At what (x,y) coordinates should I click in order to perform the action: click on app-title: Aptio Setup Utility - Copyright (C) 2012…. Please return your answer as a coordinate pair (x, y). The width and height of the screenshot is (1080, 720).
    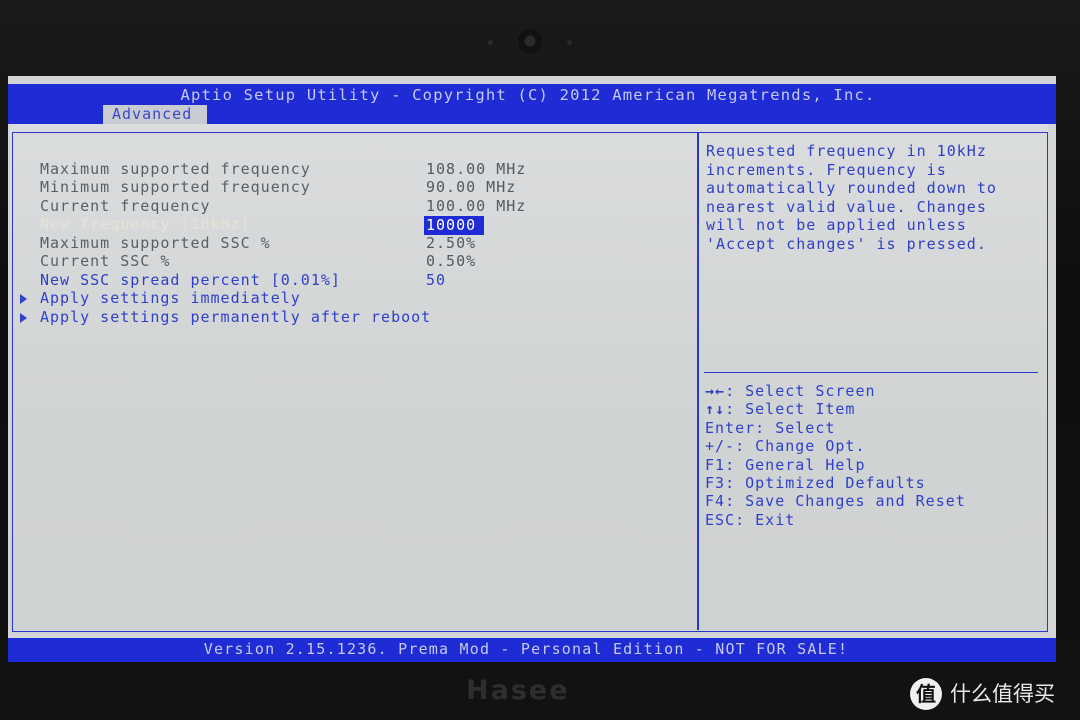
    Looking at the image, I should click on (528, 95).